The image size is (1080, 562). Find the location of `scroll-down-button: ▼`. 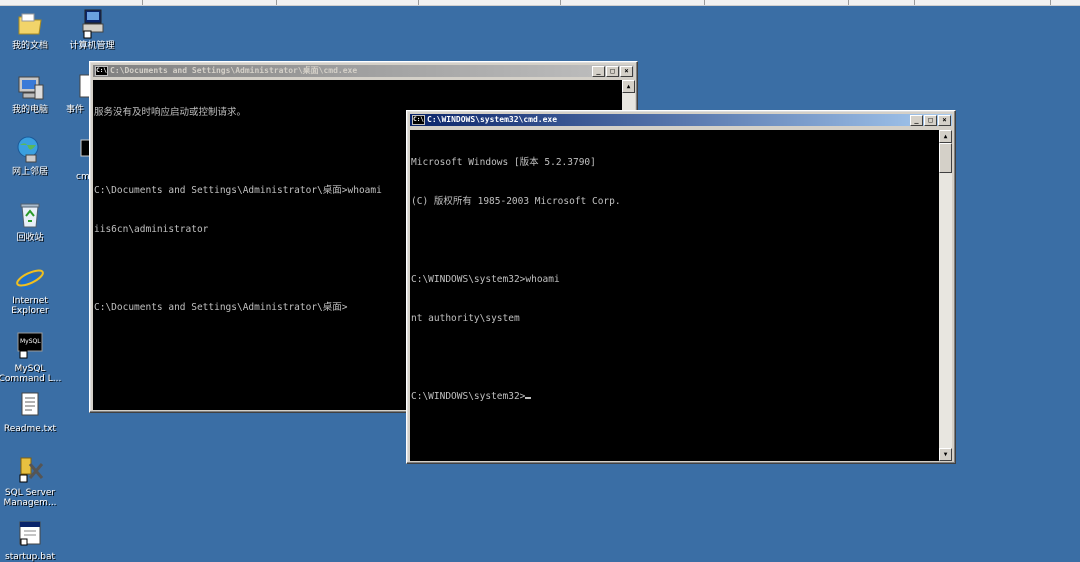

scroll-down-button: ▼ is located at coordinates (945, 454).